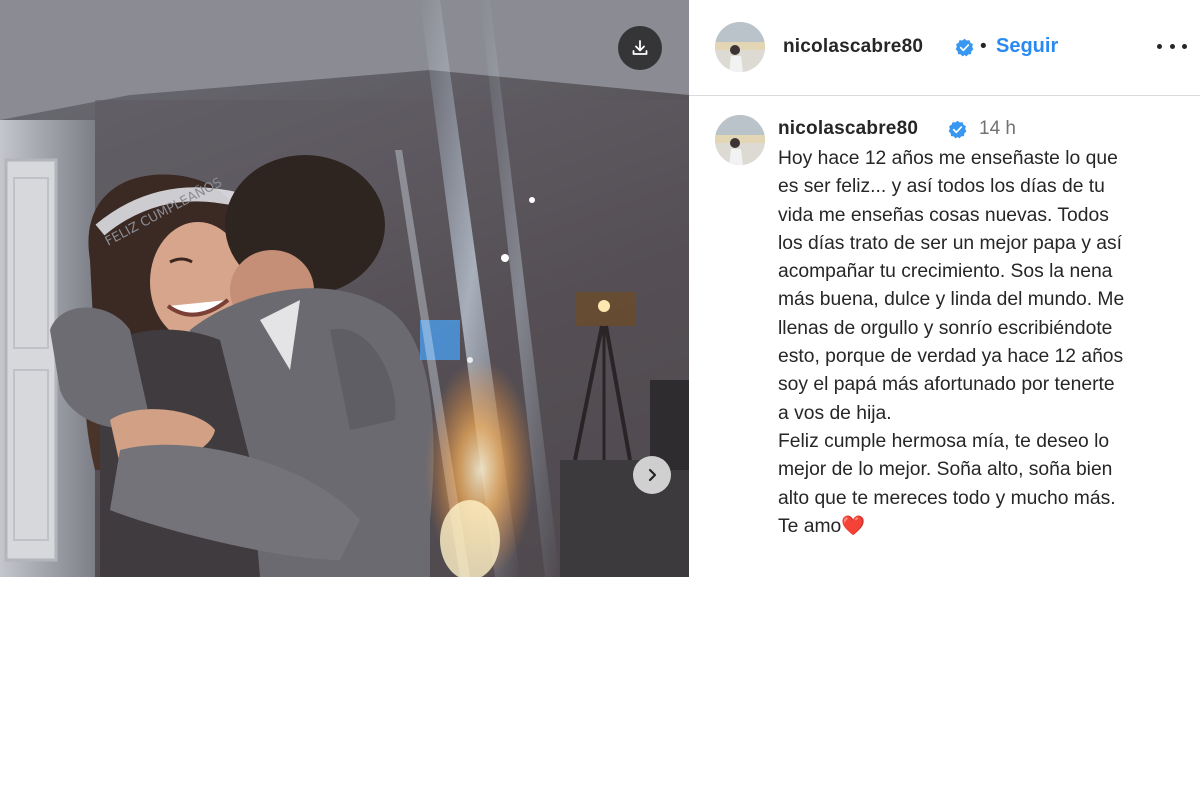 Image resolution: width=1200 pixels, height=800 pixels. I want to click on caption-line: soy el papá más afortunado por tenerte, so click(946, 385).